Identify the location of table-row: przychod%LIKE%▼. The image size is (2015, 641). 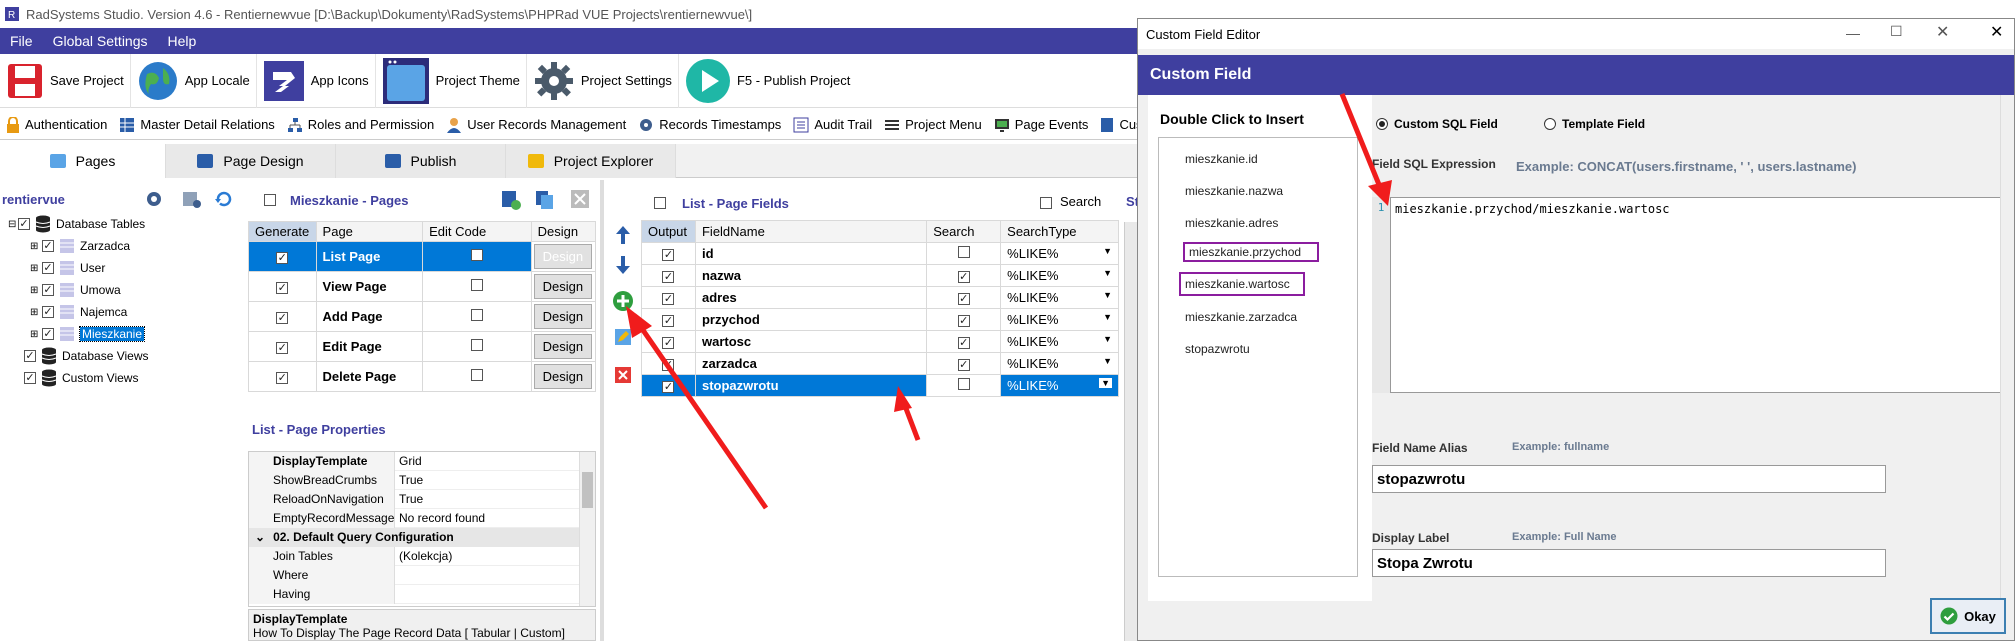
(880, 319).